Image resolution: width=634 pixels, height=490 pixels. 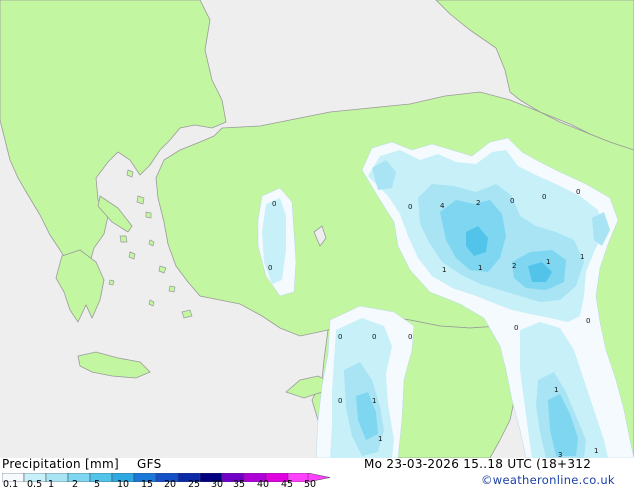 What do you see at coordinates (123, 484) in the screenshot?
I see `legend-tick: 10` at bounding box center [123, 484].